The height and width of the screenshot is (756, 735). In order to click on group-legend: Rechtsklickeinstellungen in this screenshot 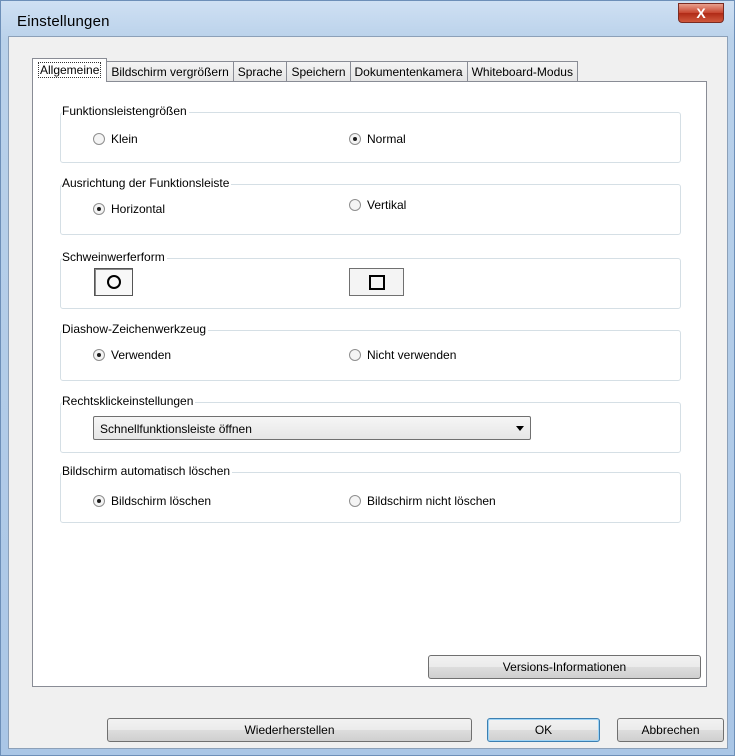, I will do `click(129, 401)`.